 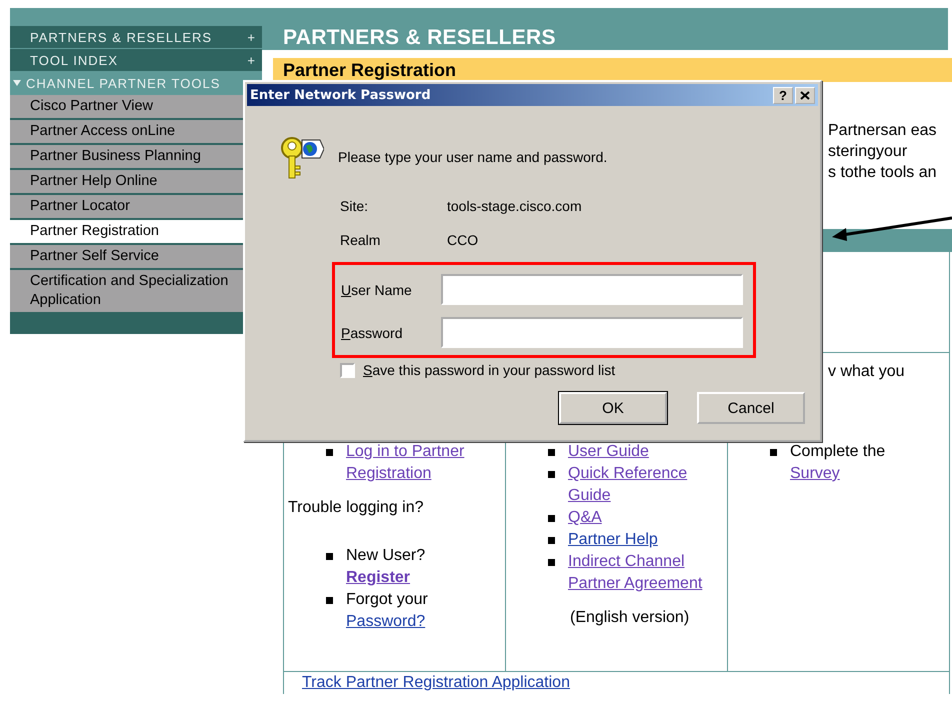 I want to click on sidebar-item: Certification and Specialization Application, so click(x=127, y=292).